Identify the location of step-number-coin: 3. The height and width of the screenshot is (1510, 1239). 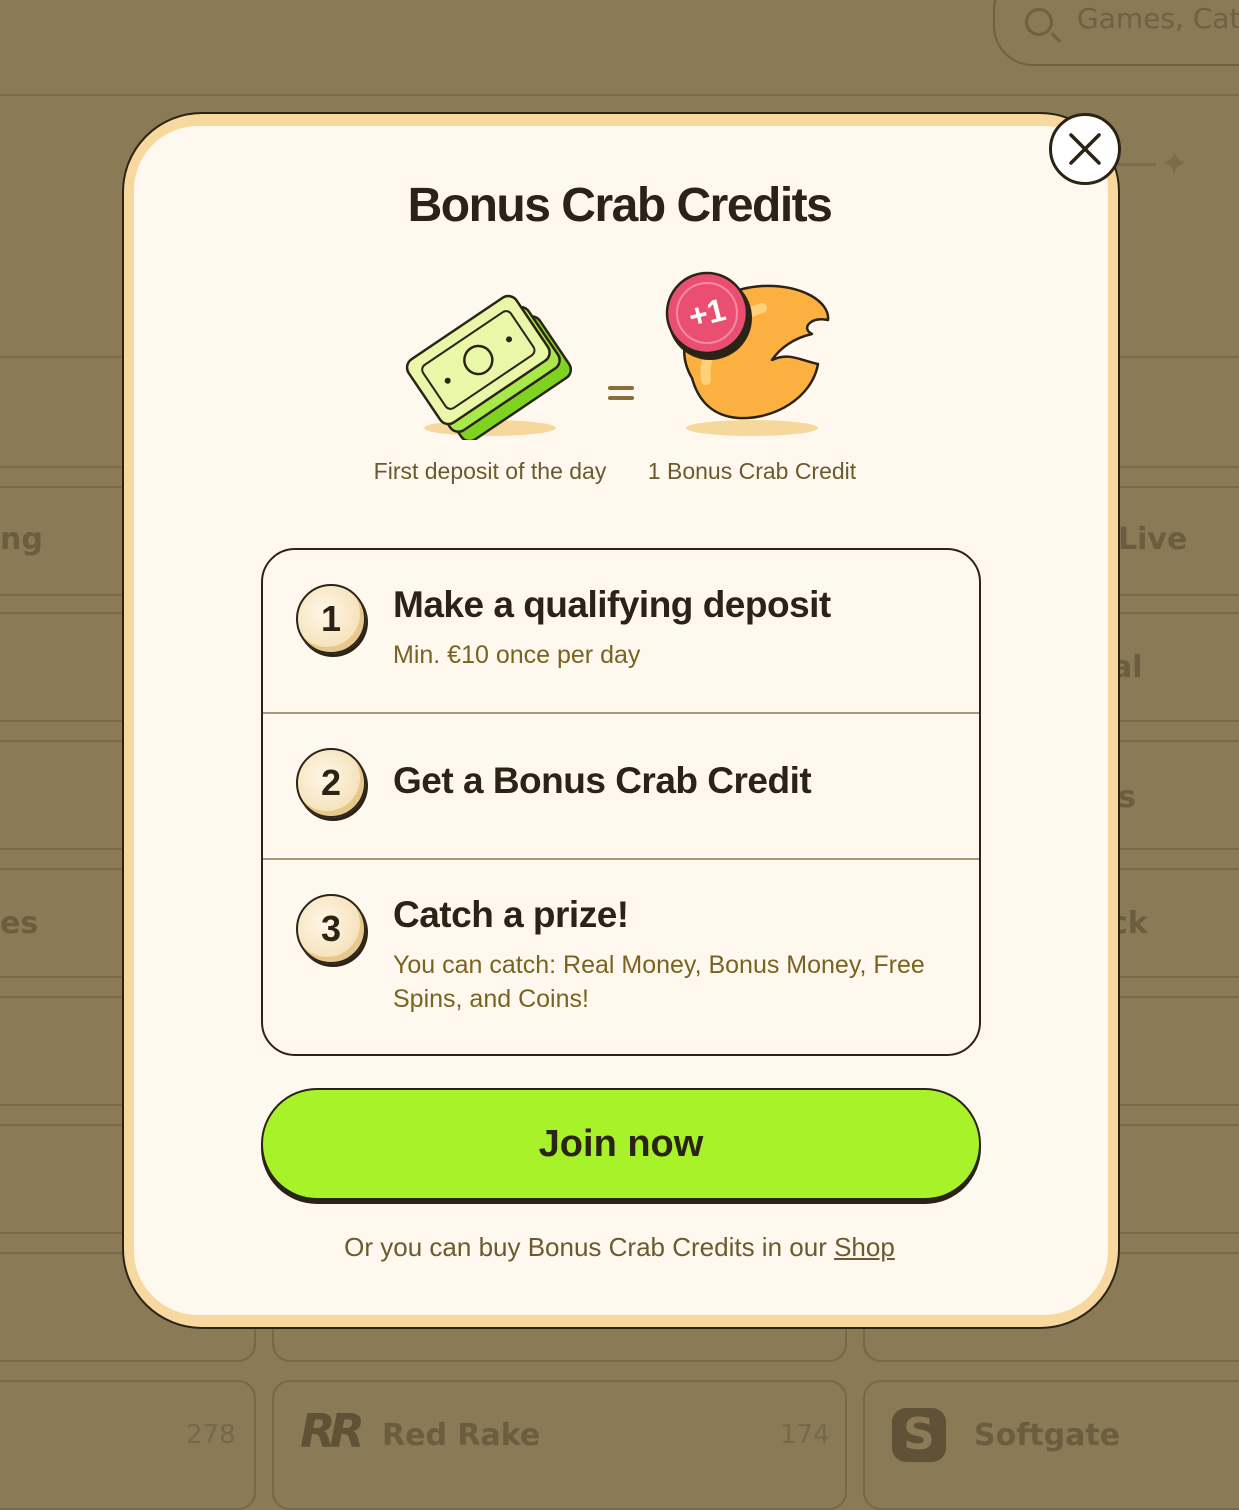
(331, 929).